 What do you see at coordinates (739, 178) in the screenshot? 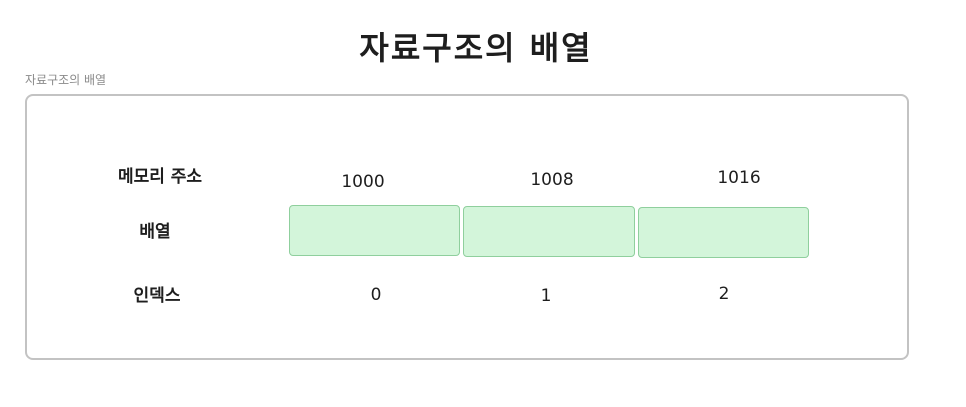
I see `memory-address: 1016` at bounding box center [739, 178].